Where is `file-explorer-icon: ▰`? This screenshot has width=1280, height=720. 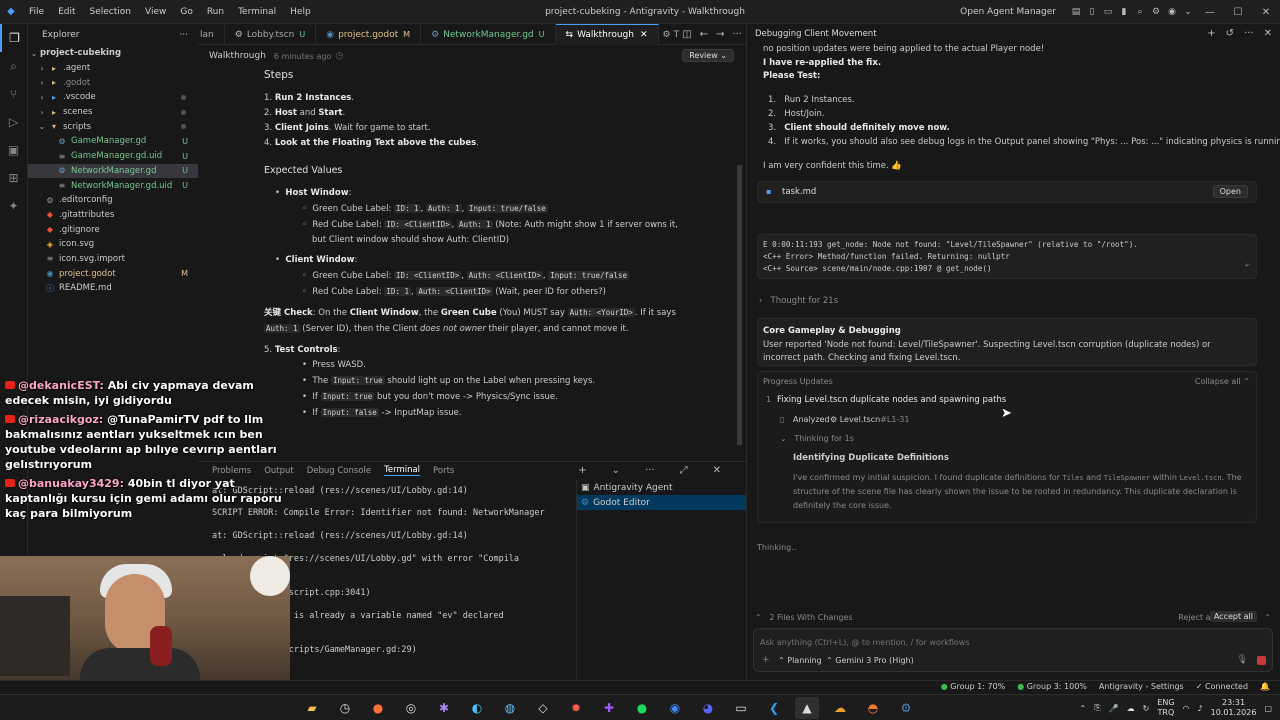
file-explorer-icon: ▰ is located at coordinates (312, 708).